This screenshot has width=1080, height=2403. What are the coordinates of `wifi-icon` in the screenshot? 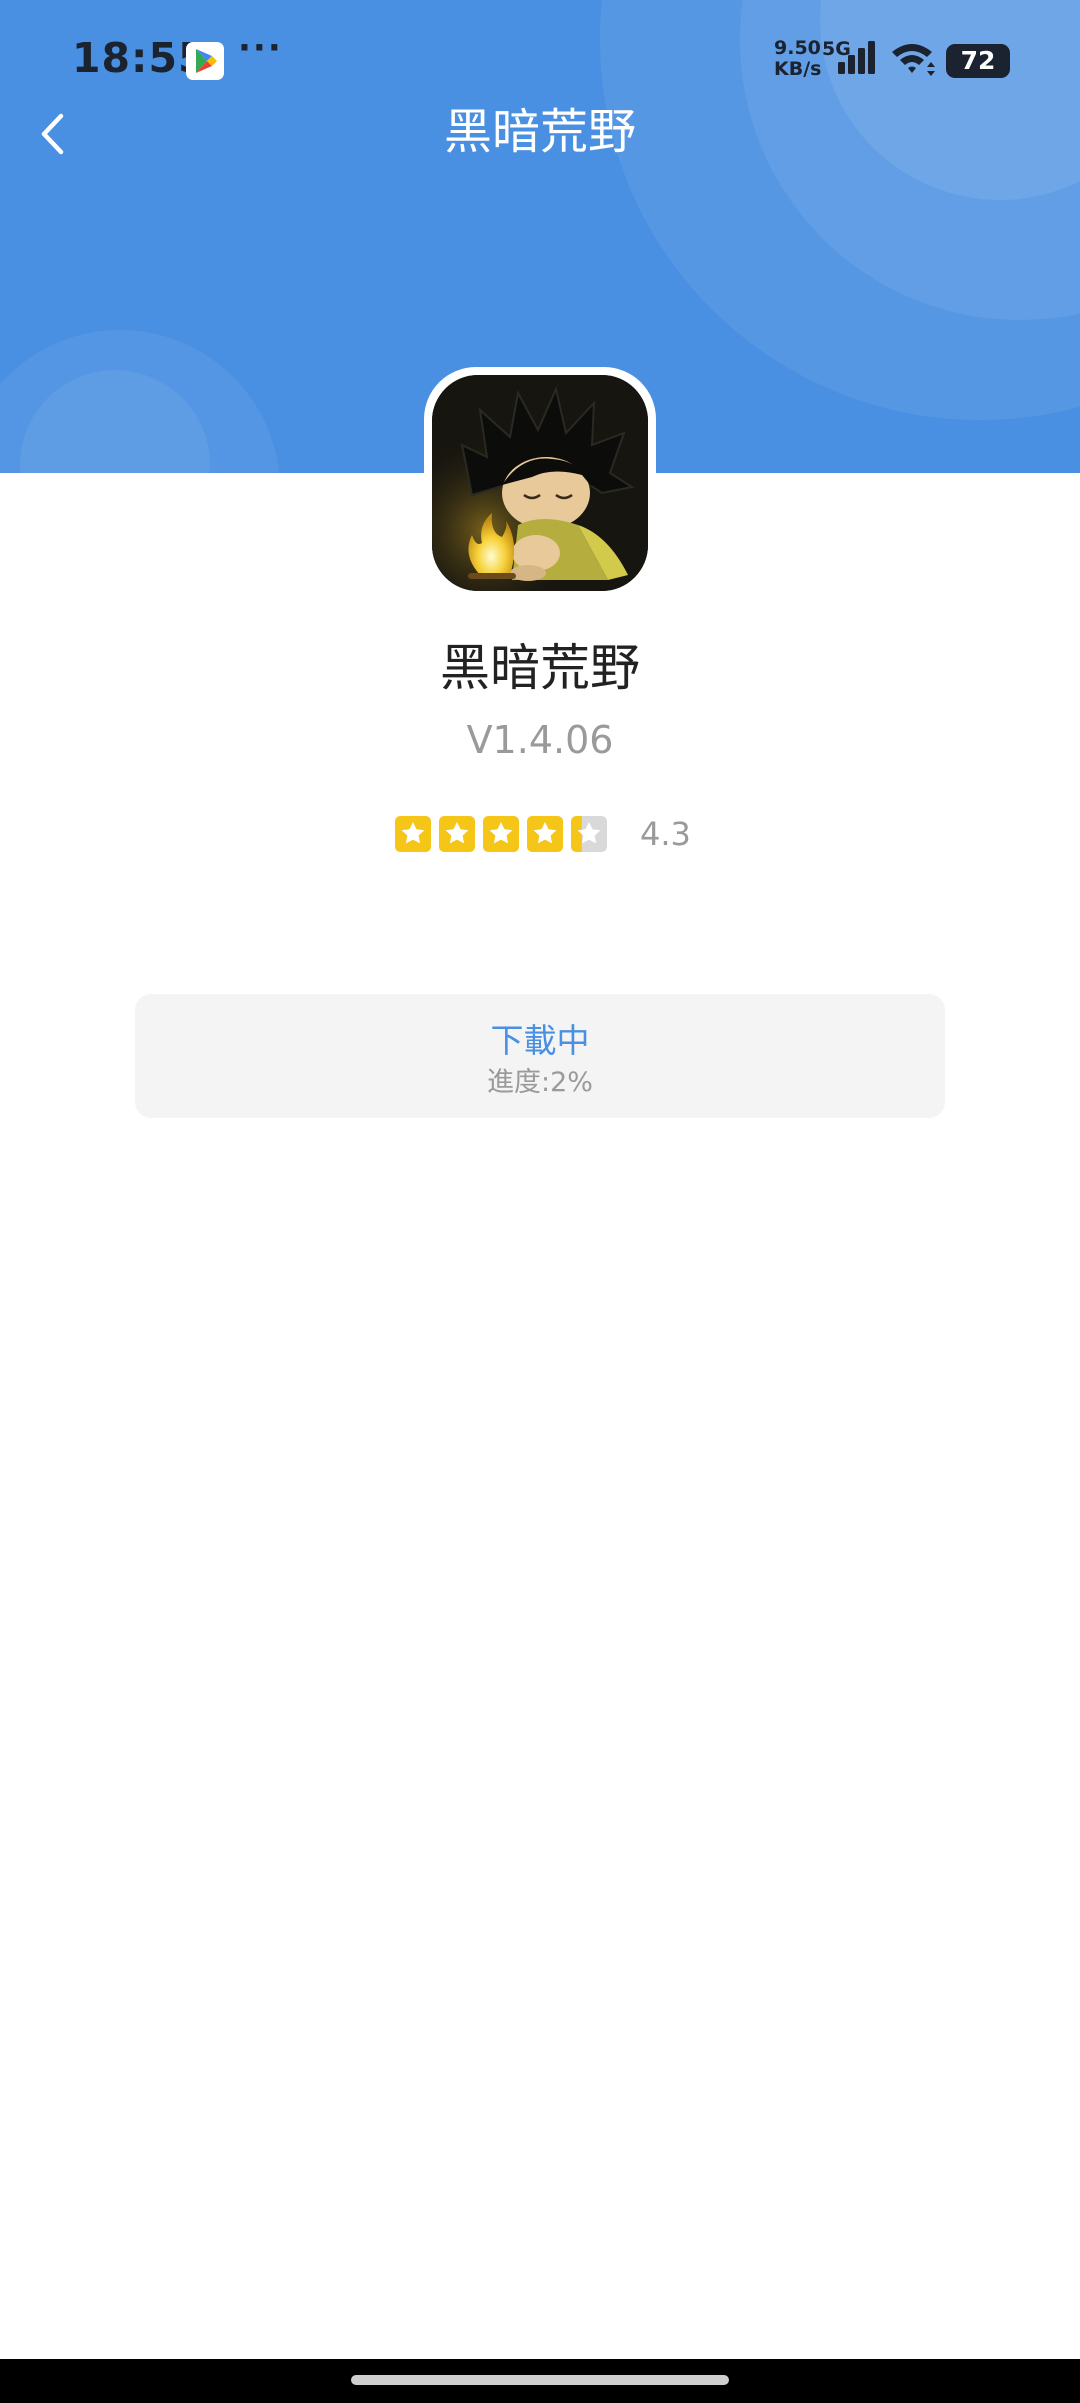 It's located at (913, 60).